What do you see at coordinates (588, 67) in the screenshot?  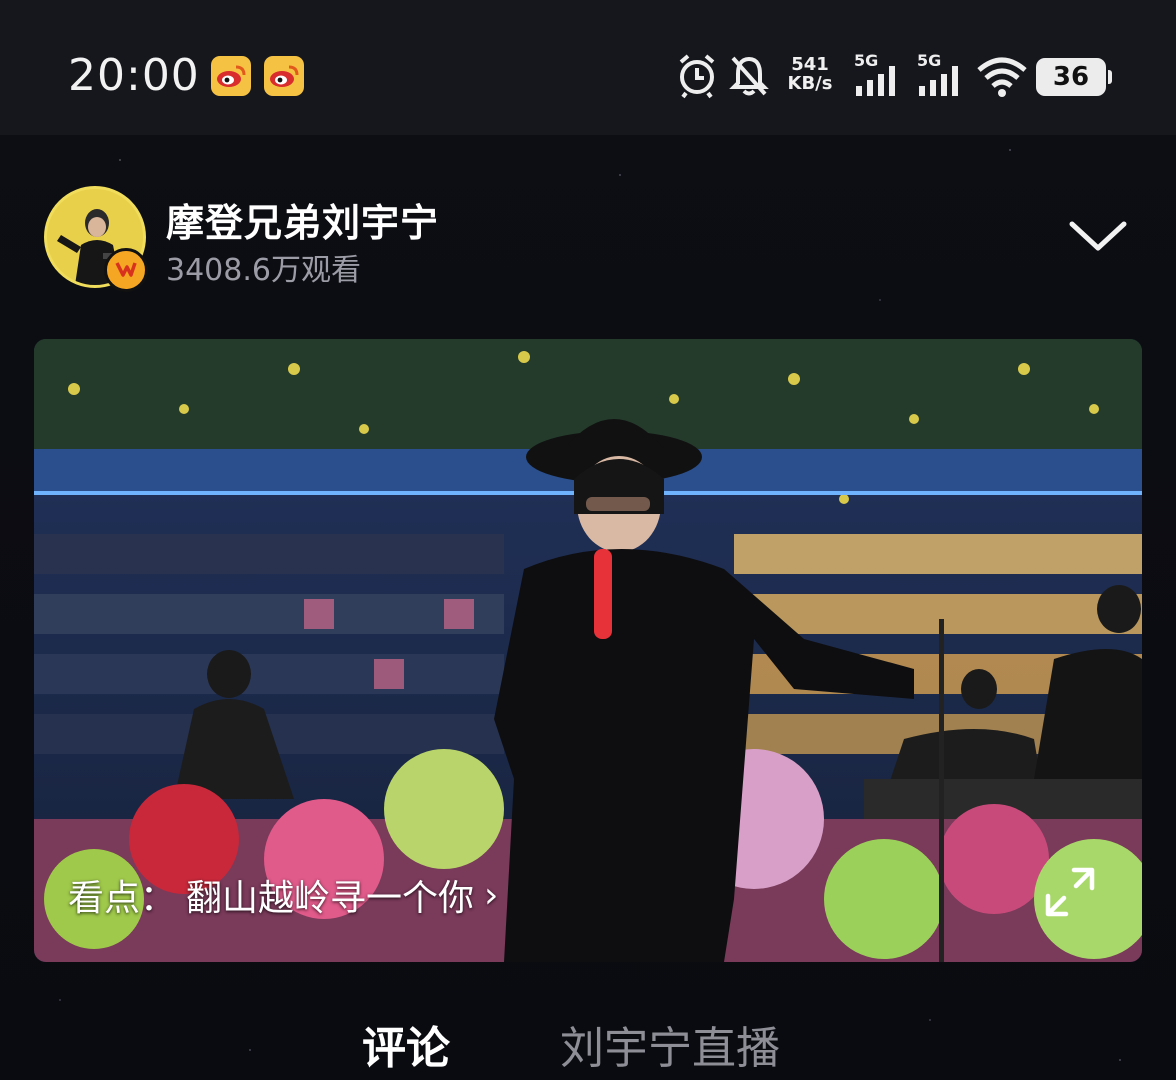 I see `status-bar: 20:00 541 KB/s 5G 5G 36` at bounding box center [588, 67].